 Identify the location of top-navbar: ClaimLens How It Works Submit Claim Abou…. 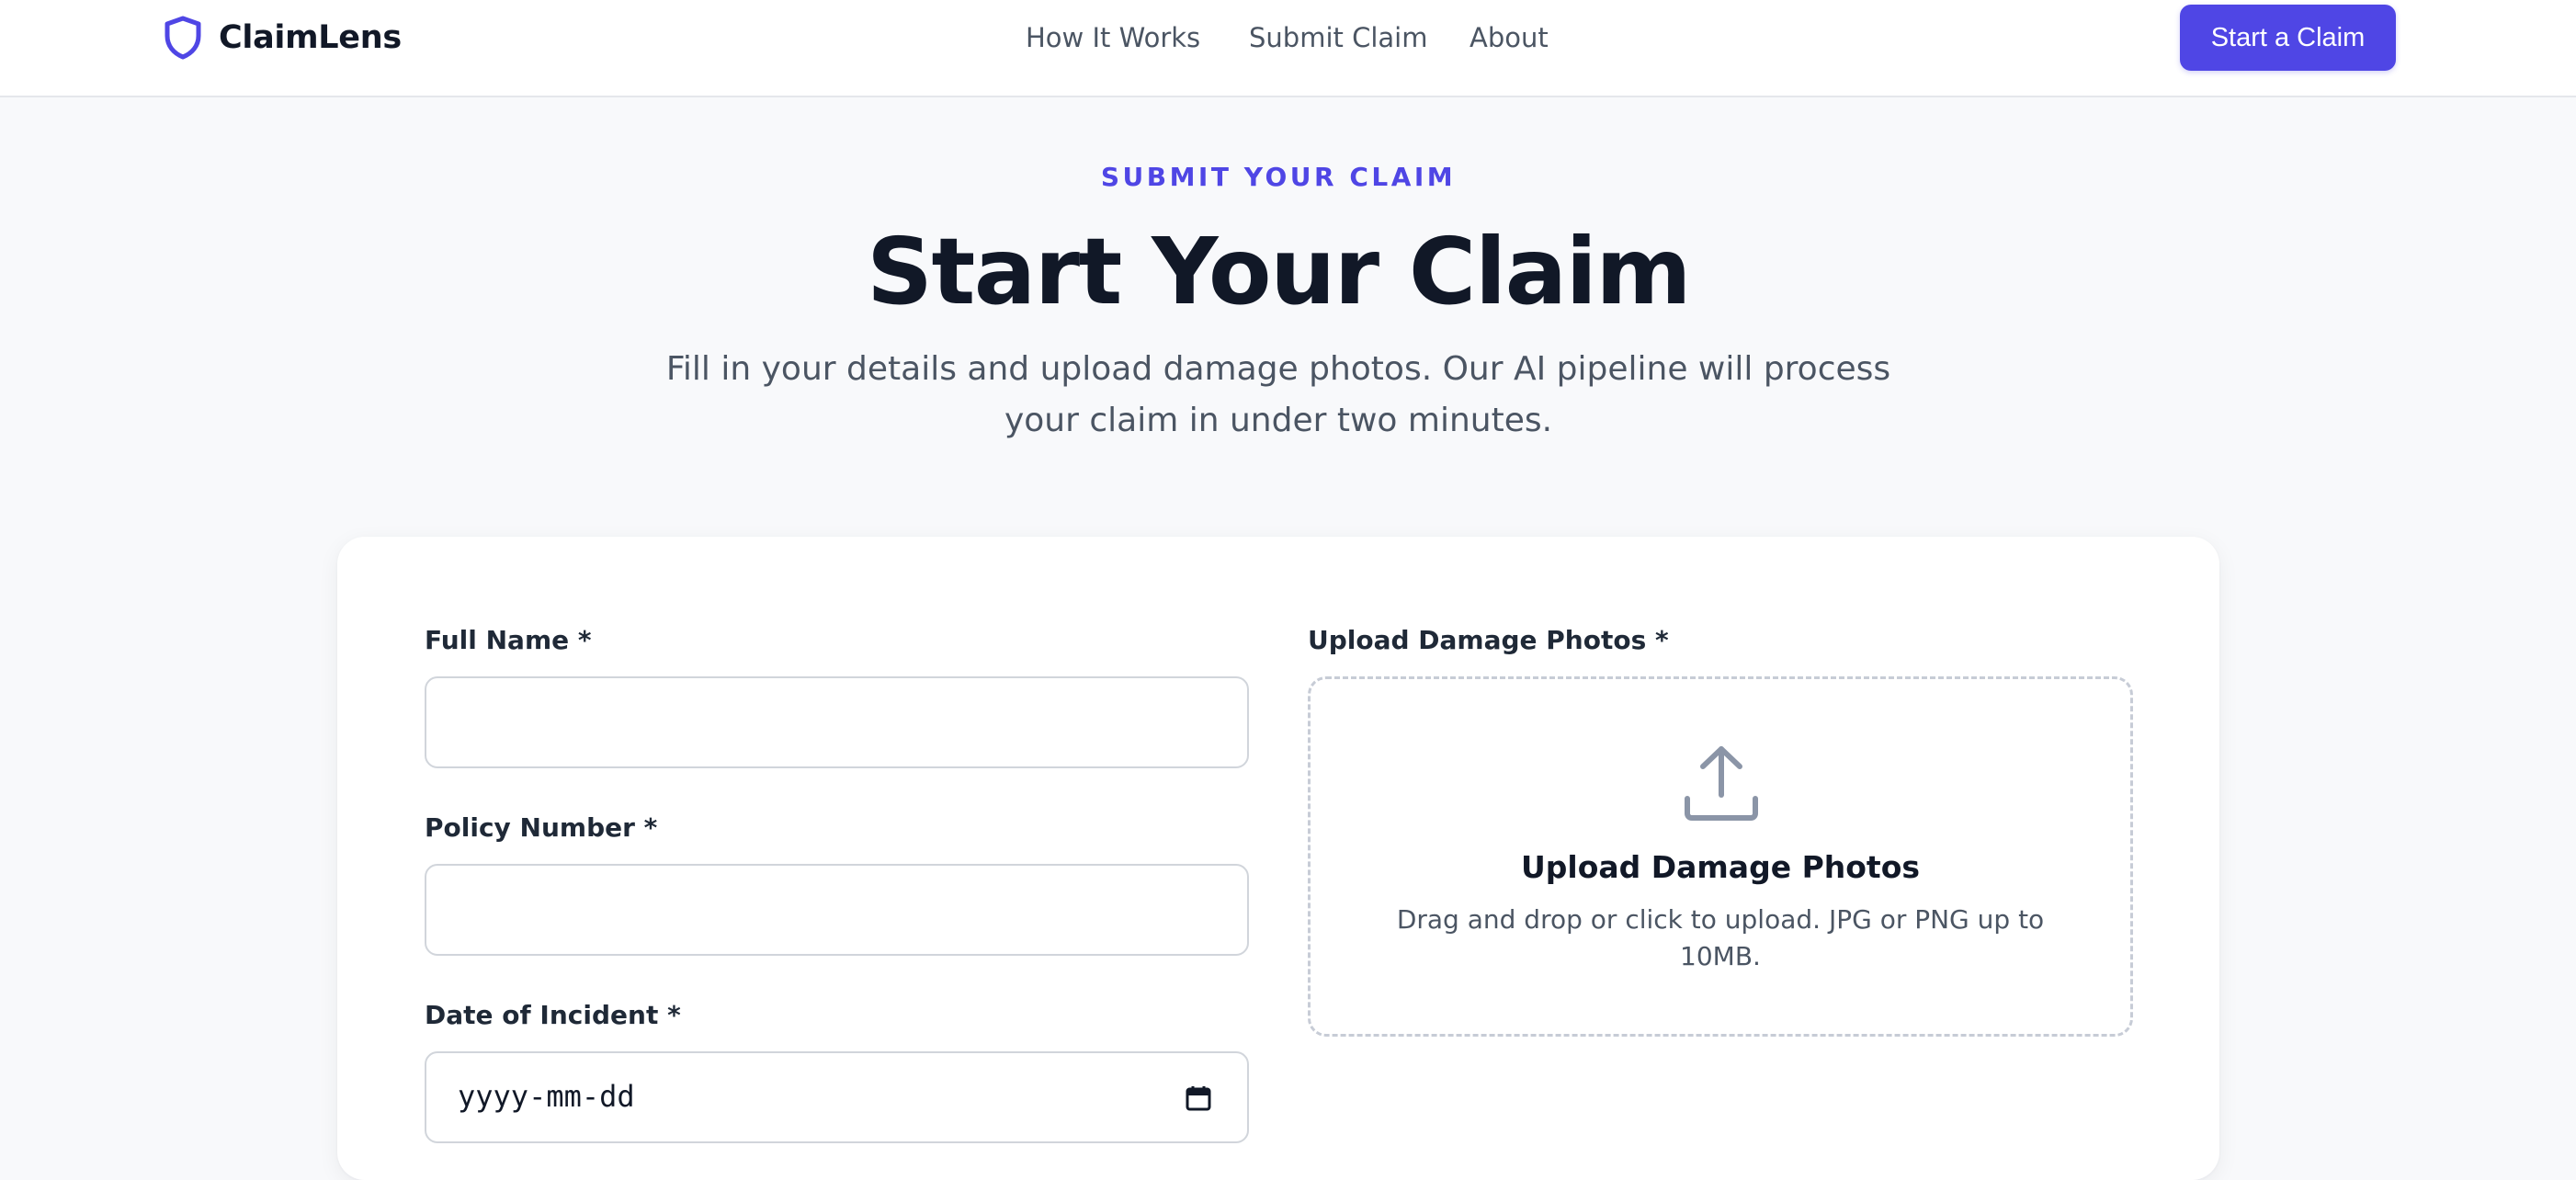
(1288, 48).